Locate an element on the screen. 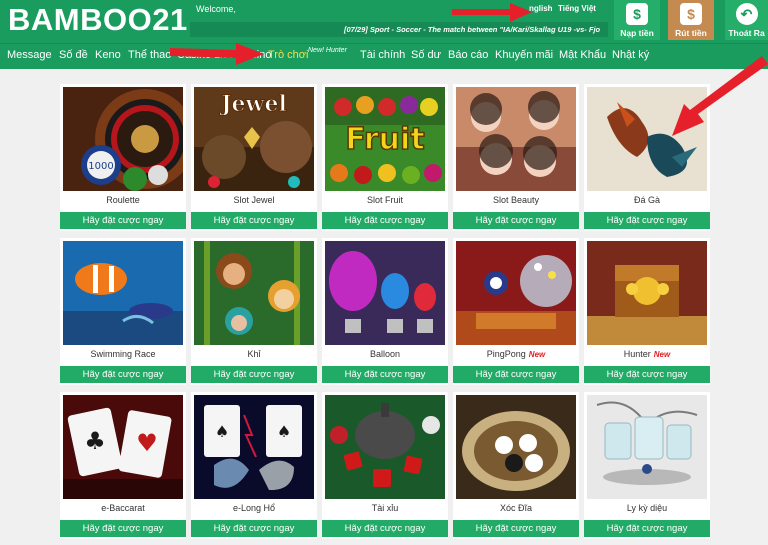 This screenshot has height=545, width=768. annotation-arrow-games is located at coordinates (217, 54).